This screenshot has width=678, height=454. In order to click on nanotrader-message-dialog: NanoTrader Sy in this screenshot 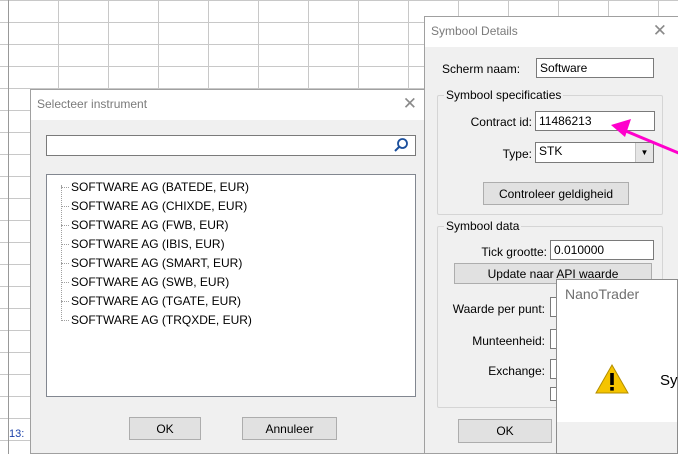, I will do `click(617, 366)`.